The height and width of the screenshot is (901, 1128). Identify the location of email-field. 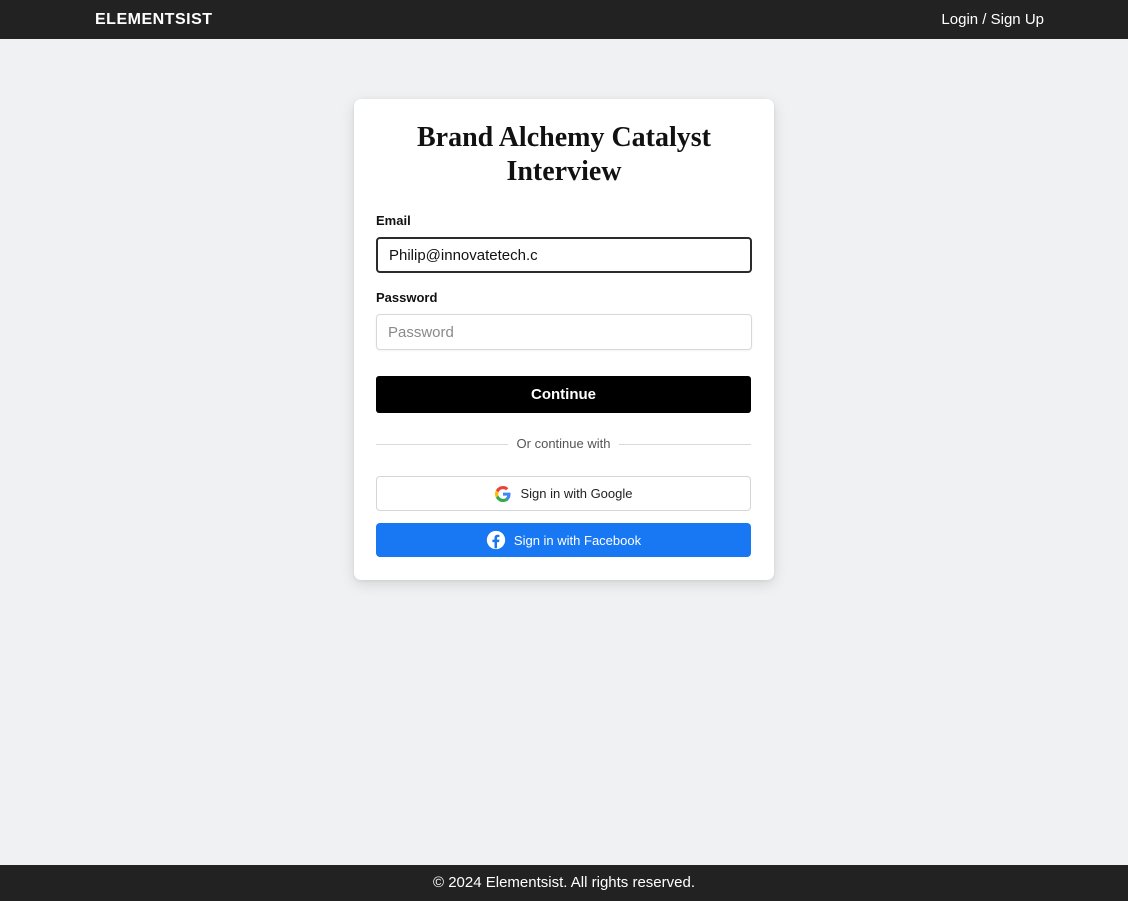
(564, 255).